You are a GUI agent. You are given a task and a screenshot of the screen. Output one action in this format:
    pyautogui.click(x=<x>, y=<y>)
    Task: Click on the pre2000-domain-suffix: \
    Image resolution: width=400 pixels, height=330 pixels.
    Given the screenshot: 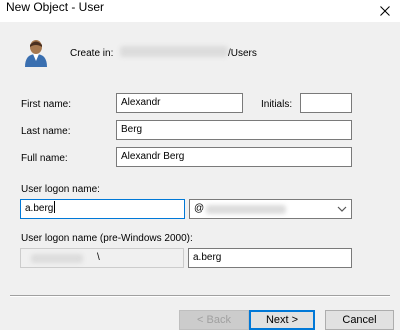 What is the action you would take?
    pyautogui.click(x=98, y=257)
    